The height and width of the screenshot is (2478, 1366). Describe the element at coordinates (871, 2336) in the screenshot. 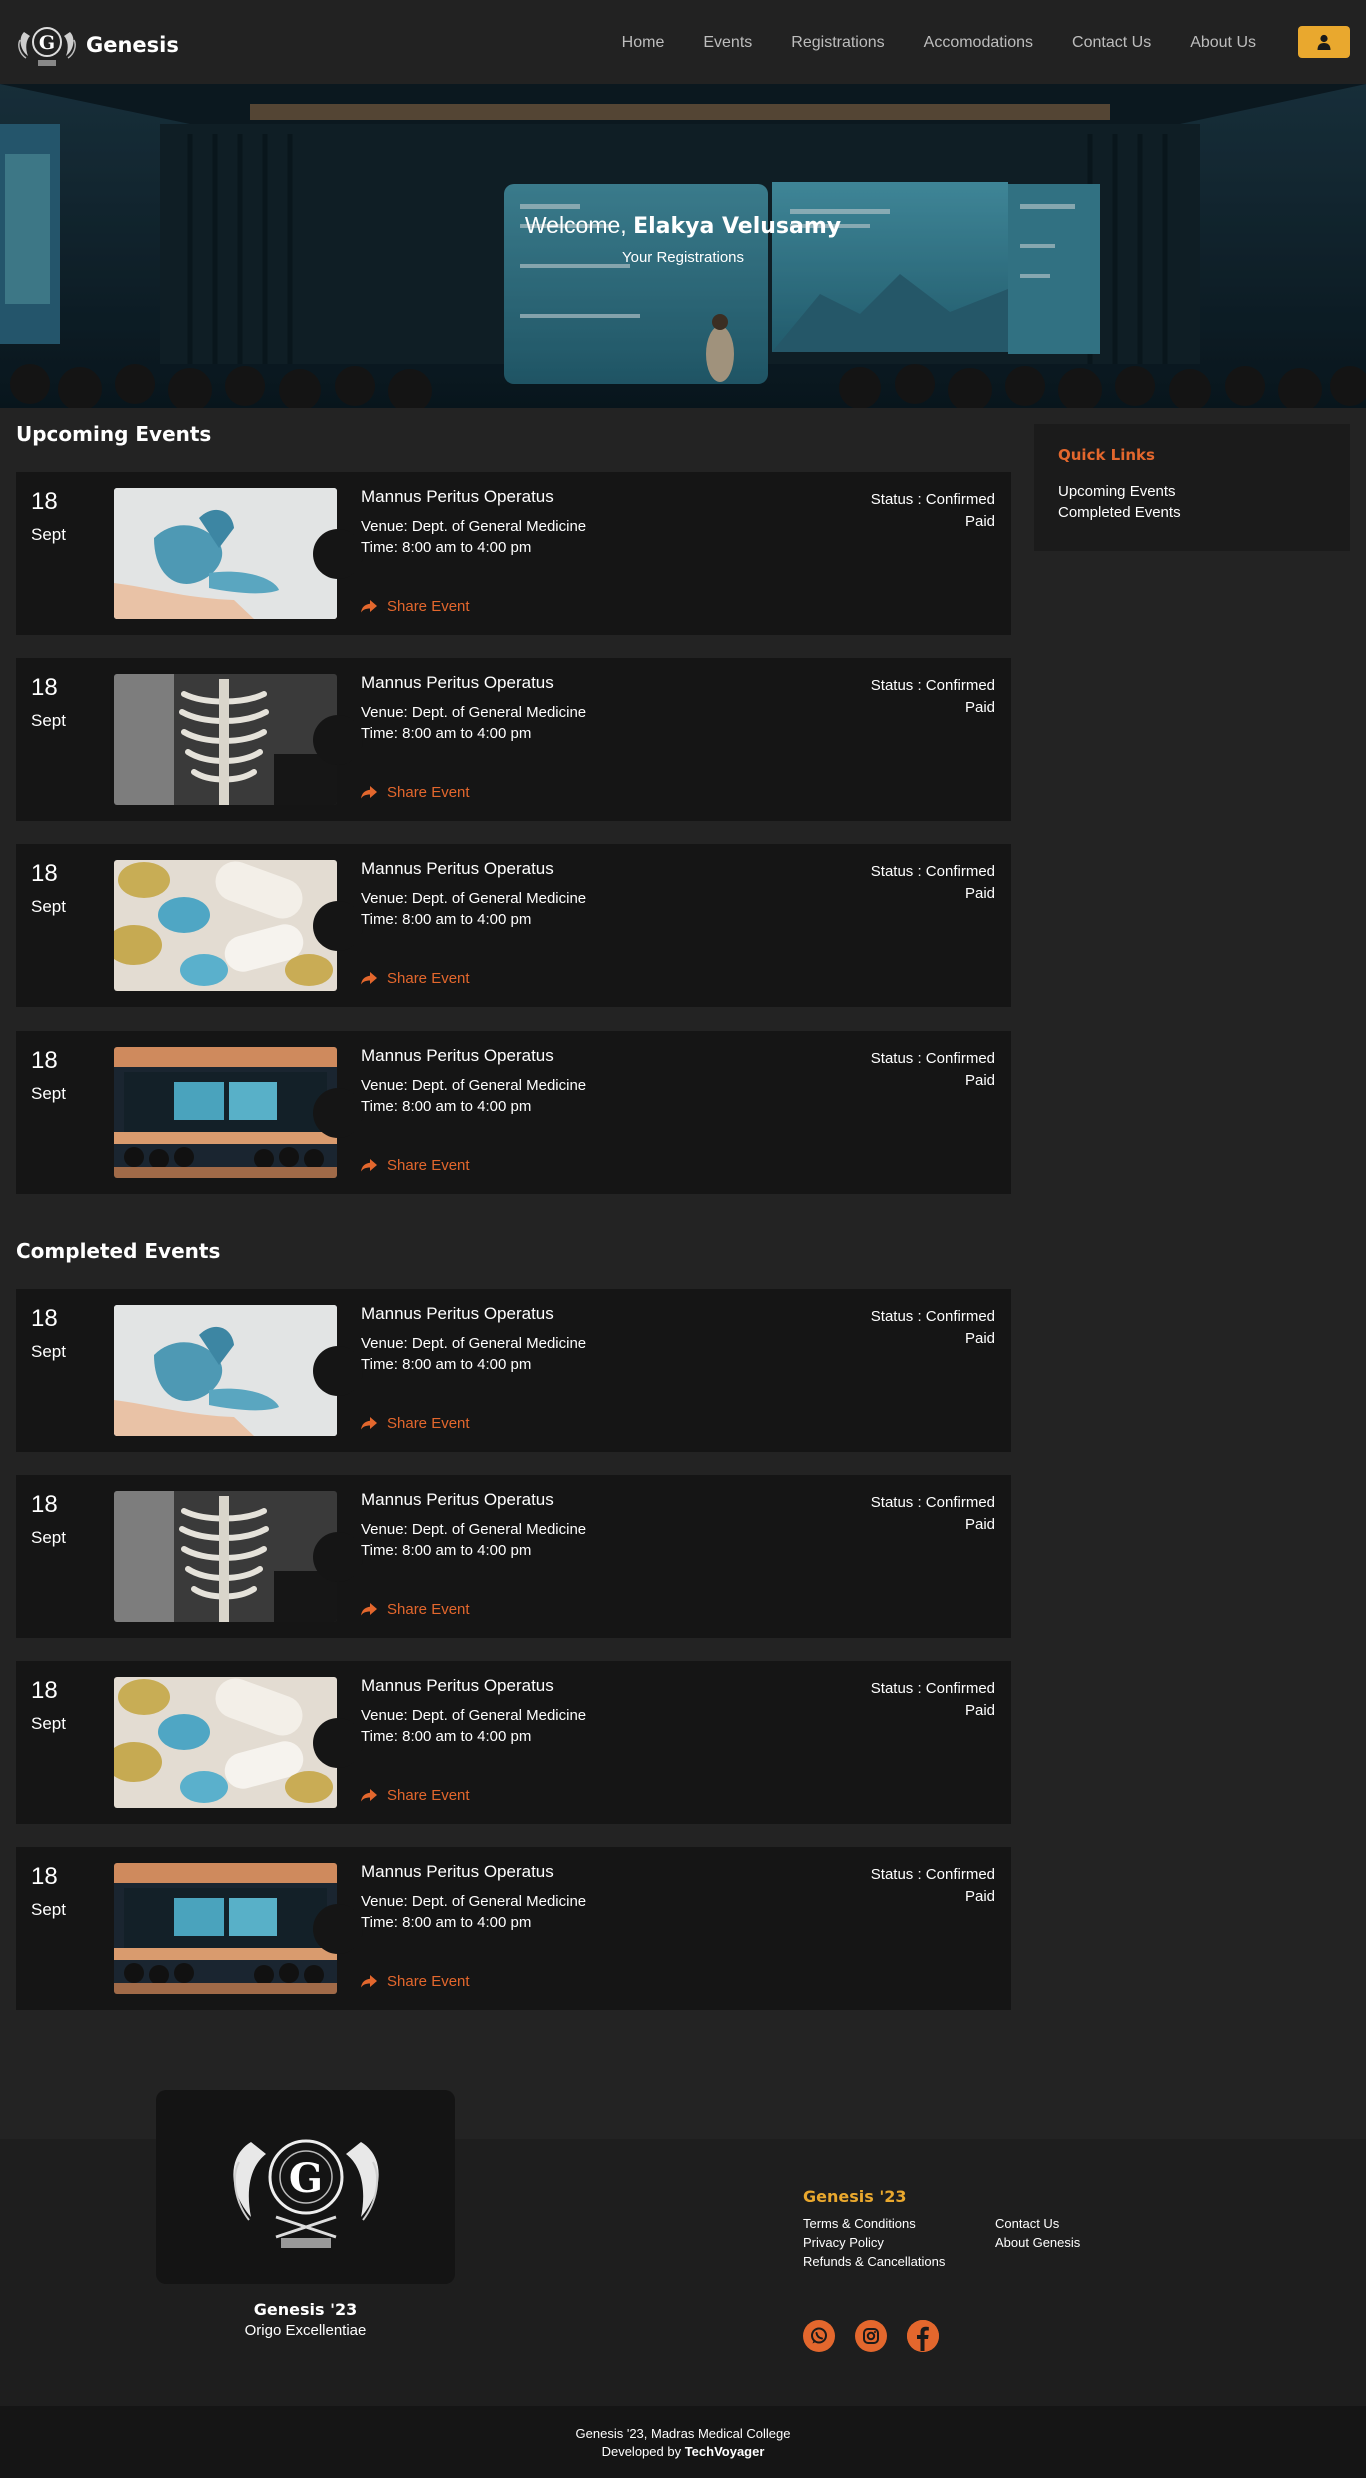

I see `instagram-button` at that location.